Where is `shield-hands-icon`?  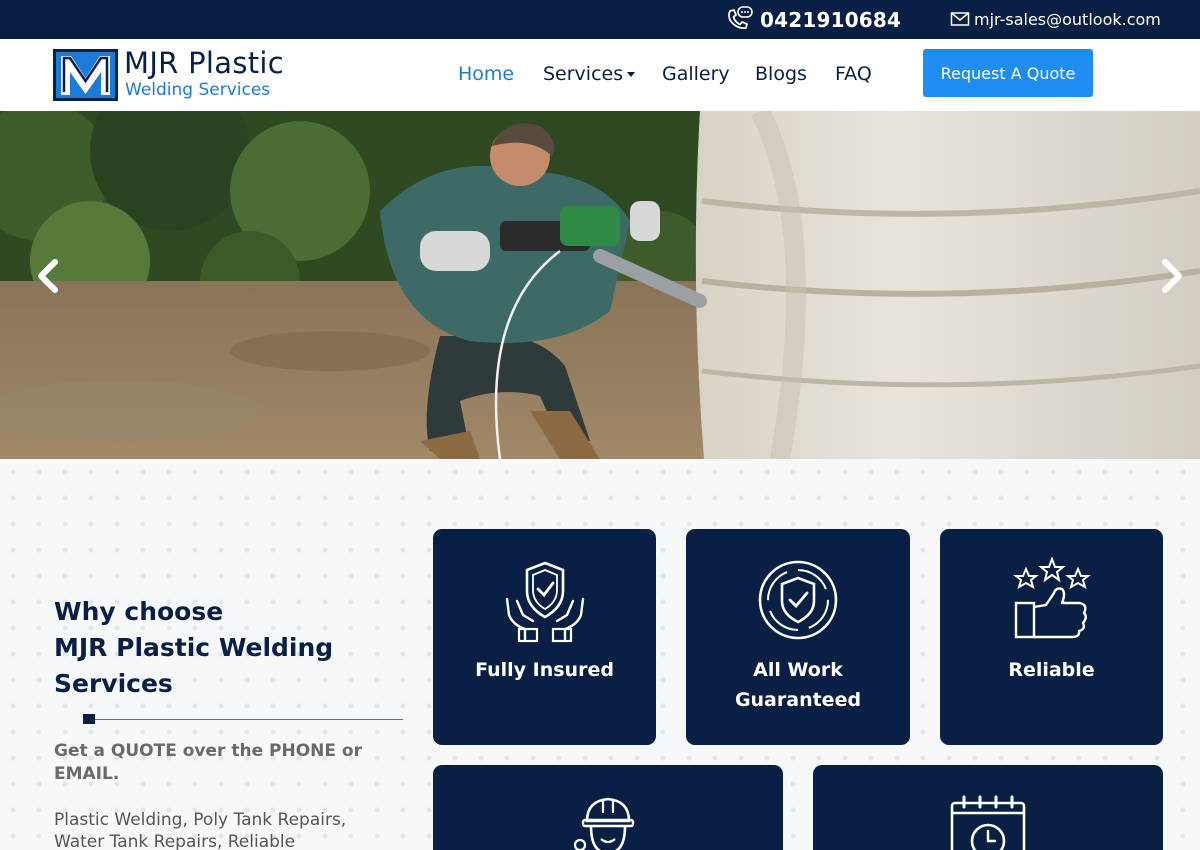 shield-hands-icon is located at coordinates (544, 602).